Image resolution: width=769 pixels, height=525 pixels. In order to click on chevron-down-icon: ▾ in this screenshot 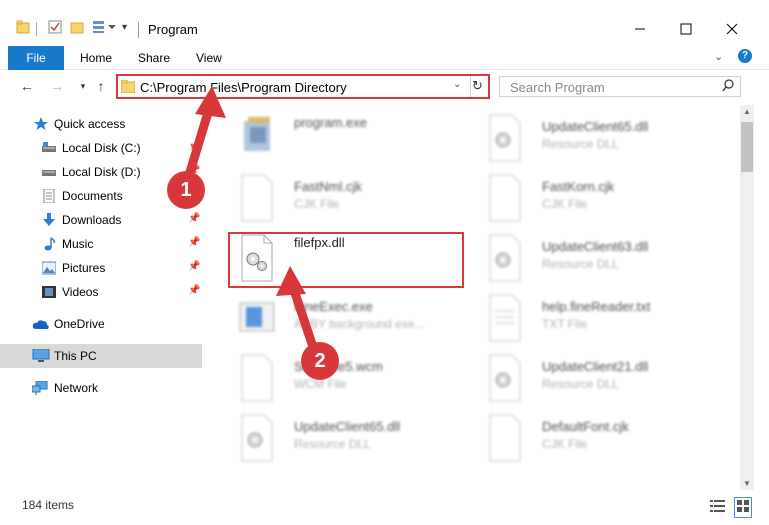, I will do `click(83, 85)`.